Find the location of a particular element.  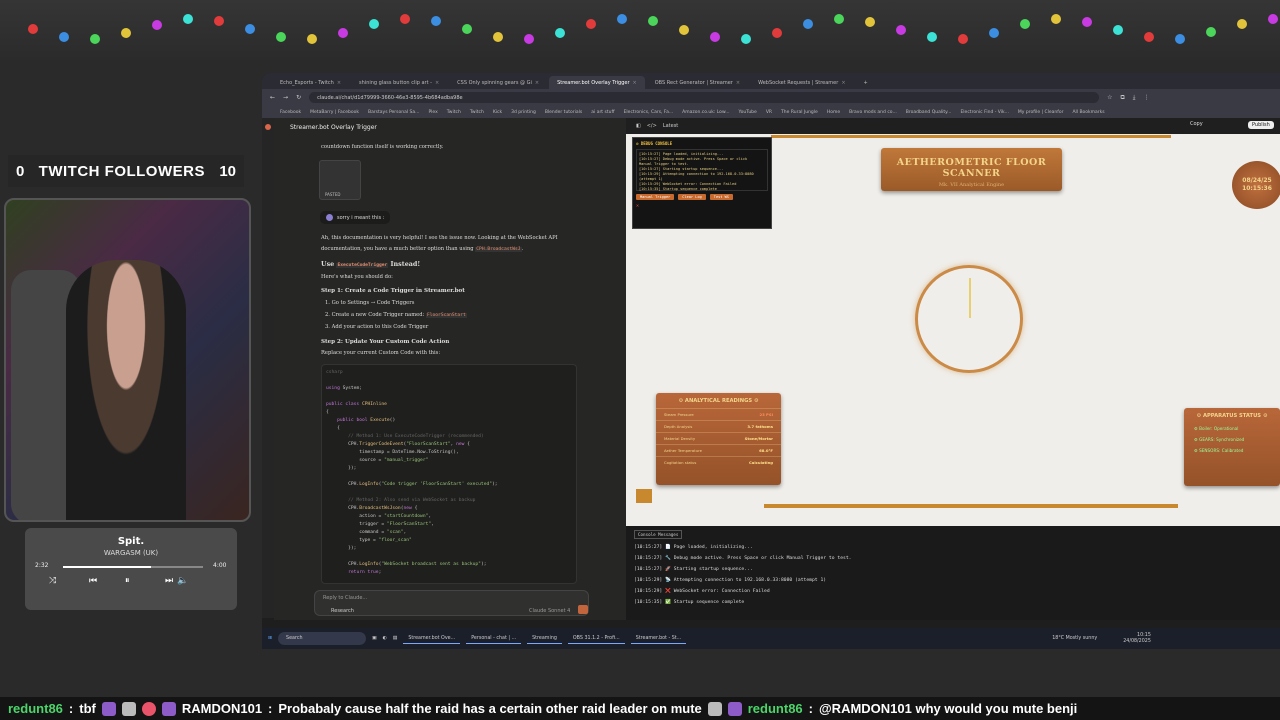

task-view-icon: ▣ is located at coordinates (374, 638).